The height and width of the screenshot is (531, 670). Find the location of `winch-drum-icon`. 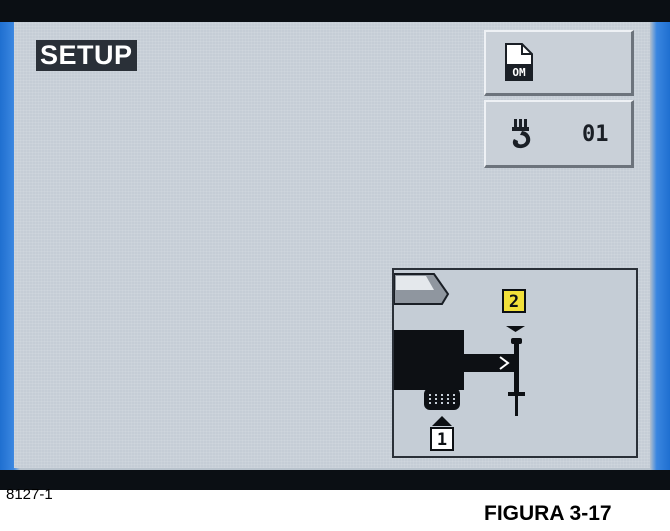

winch-drum-icon is located at coordinates (442, 407).